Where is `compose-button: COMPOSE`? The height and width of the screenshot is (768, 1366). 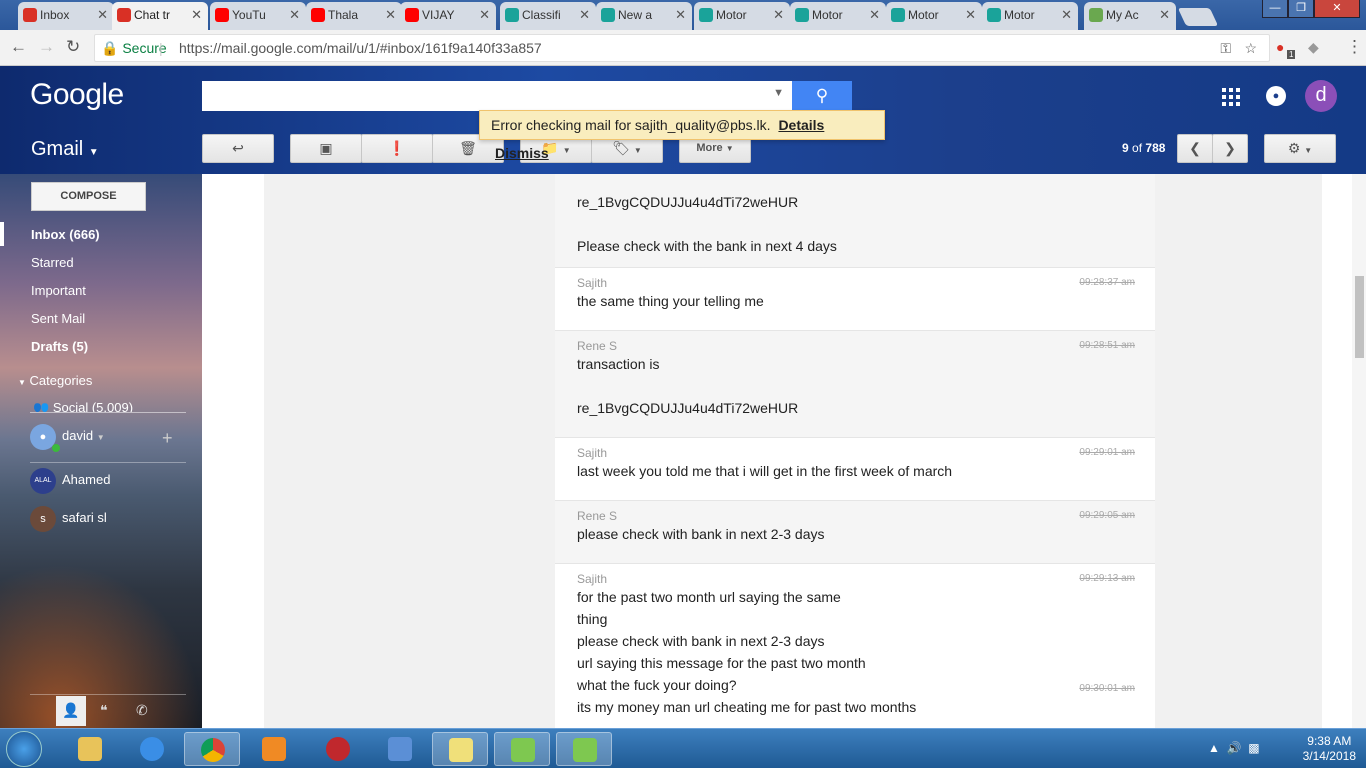
compose-button: COMPOSE is located at coordinates (88, 196).